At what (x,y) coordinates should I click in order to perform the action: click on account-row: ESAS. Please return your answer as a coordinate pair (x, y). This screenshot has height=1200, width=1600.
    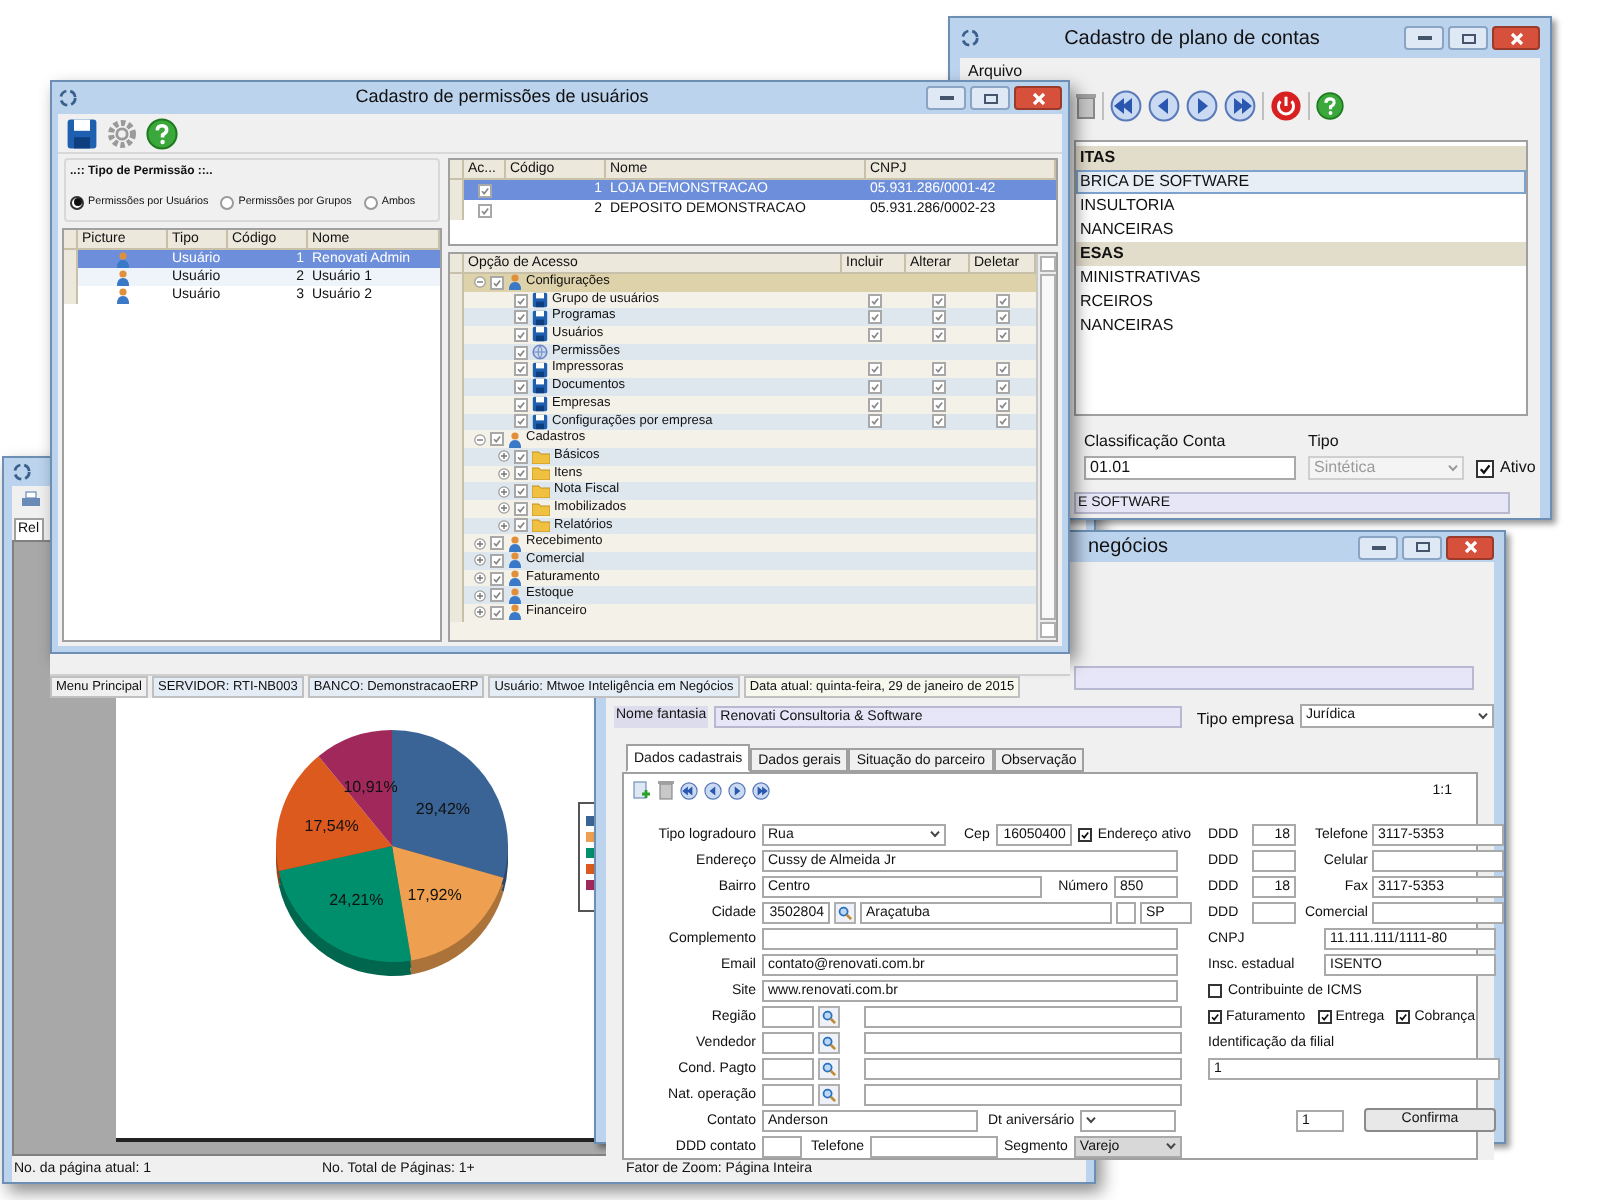
    Looking at the image, I should click on (1301, 254).